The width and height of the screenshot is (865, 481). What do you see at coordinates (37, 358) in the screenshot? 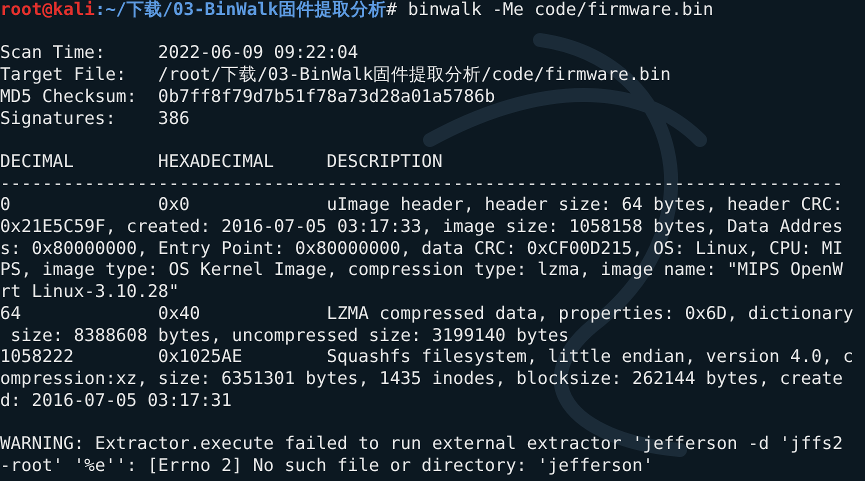
I see `decimal-offset: 1058222` at bounding box center [37, 358].